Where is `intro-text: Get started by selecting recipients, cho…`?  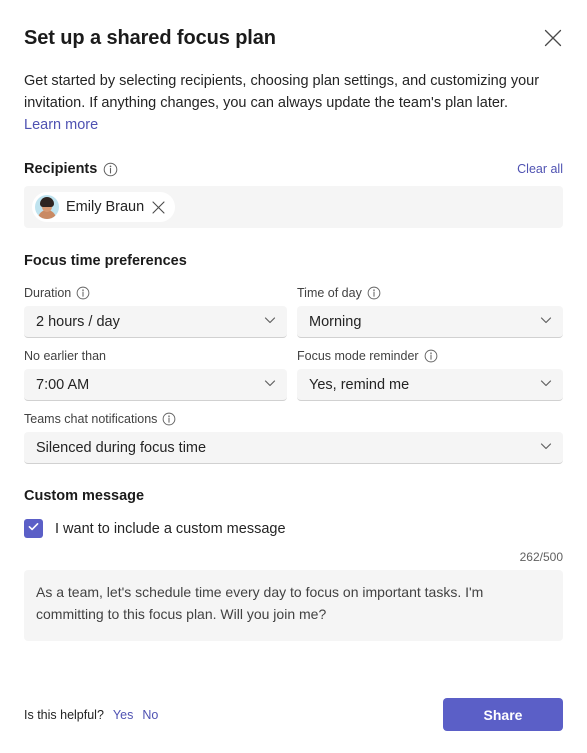
intro-text: Get started by selecting recipients, cho… is located at coordinates (285, 103).